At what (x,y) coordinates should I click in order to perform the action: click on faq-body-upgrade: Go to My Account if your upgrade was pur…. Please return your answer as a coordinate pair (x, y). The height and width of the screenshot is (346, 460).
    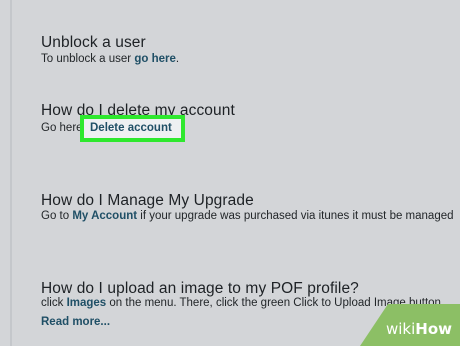
    Looking at the image, I should click on (247, 216).